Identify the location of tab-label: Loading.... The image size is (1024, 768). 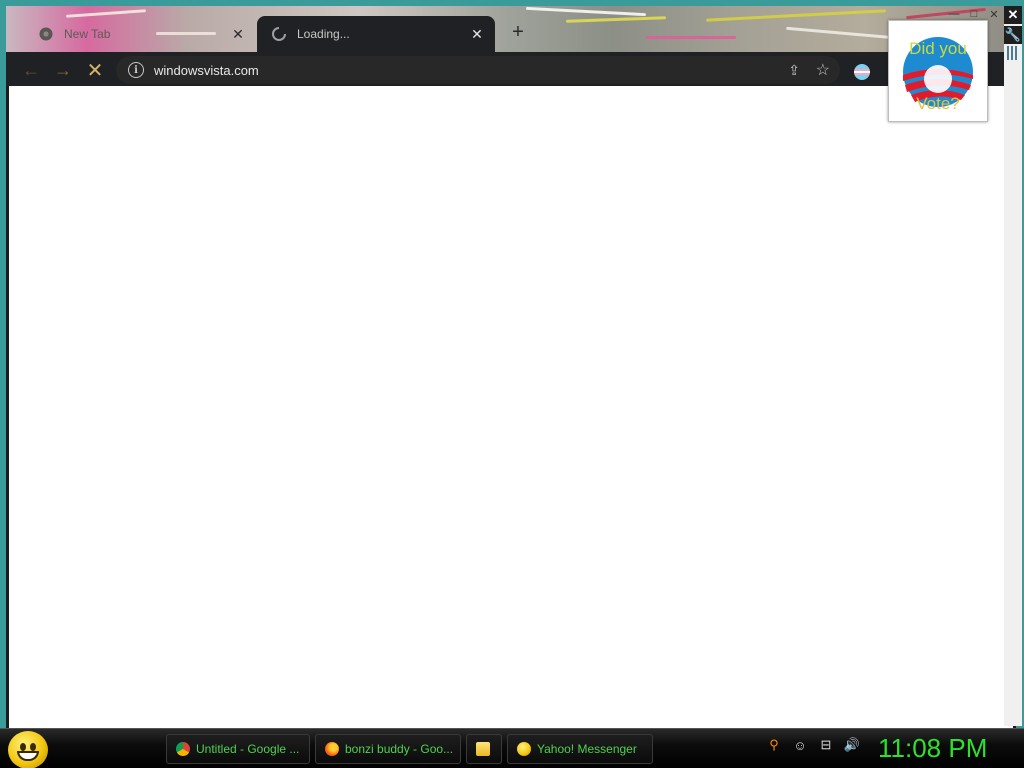
(323, 34).